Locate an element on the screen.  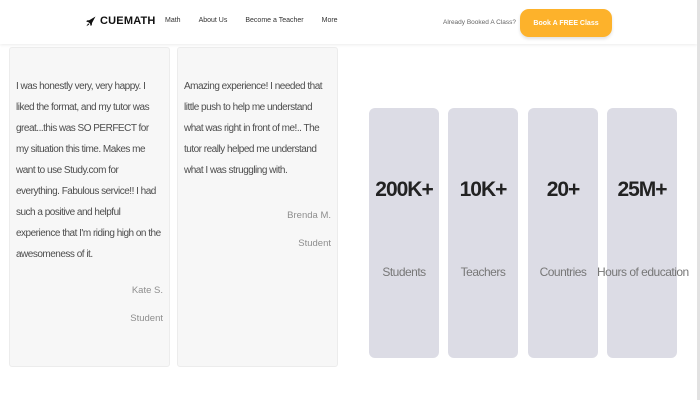
testimonial-author: Kate S. is located at coordinates (147, 290).